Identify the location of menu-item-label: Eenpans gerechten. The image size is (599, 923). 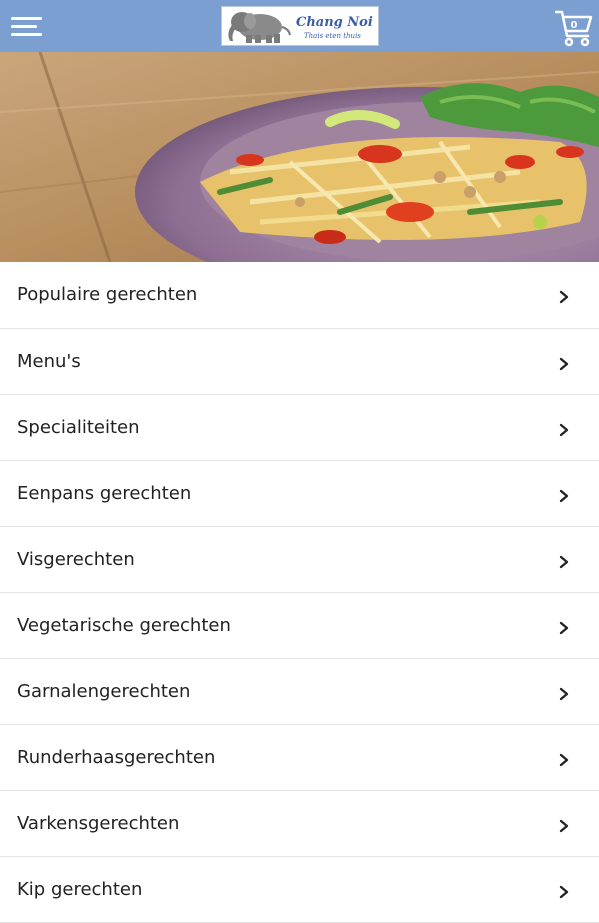
(104, 493).